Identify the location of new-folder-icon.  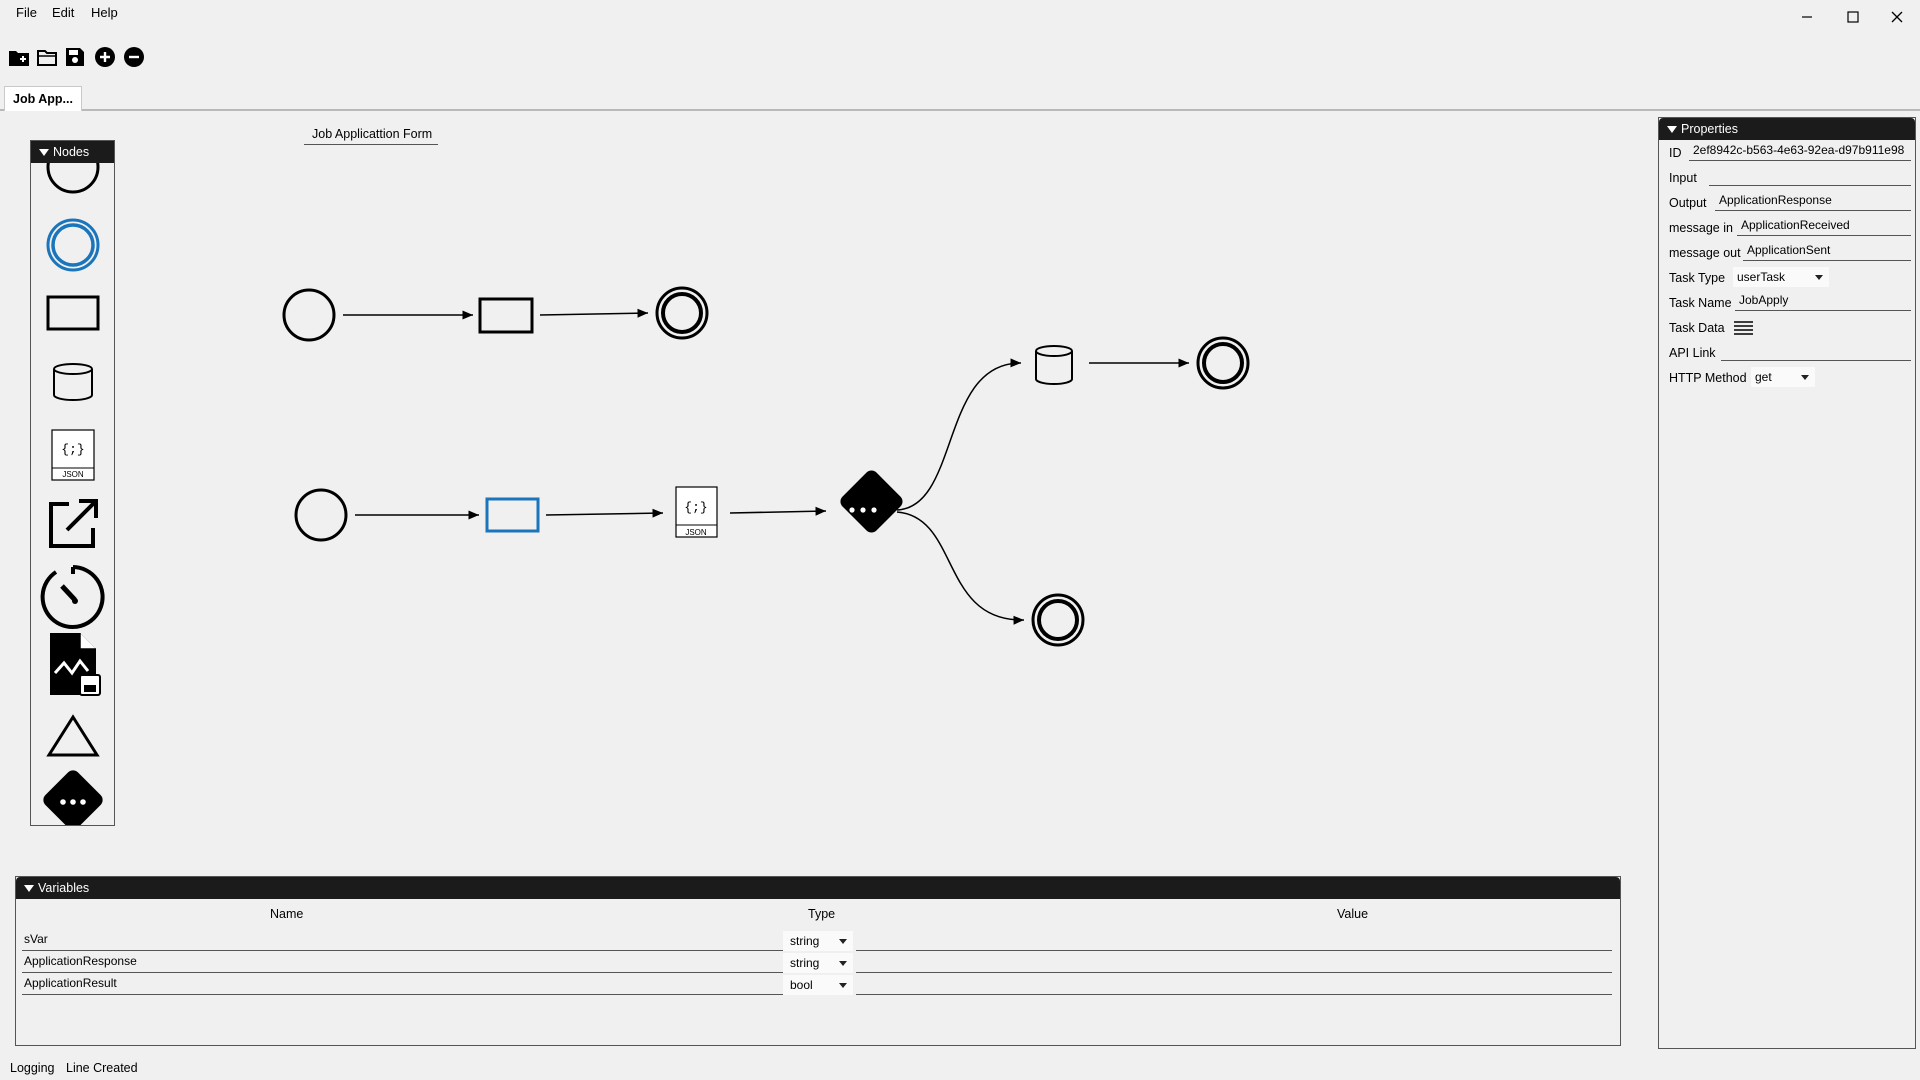
(19, 58).